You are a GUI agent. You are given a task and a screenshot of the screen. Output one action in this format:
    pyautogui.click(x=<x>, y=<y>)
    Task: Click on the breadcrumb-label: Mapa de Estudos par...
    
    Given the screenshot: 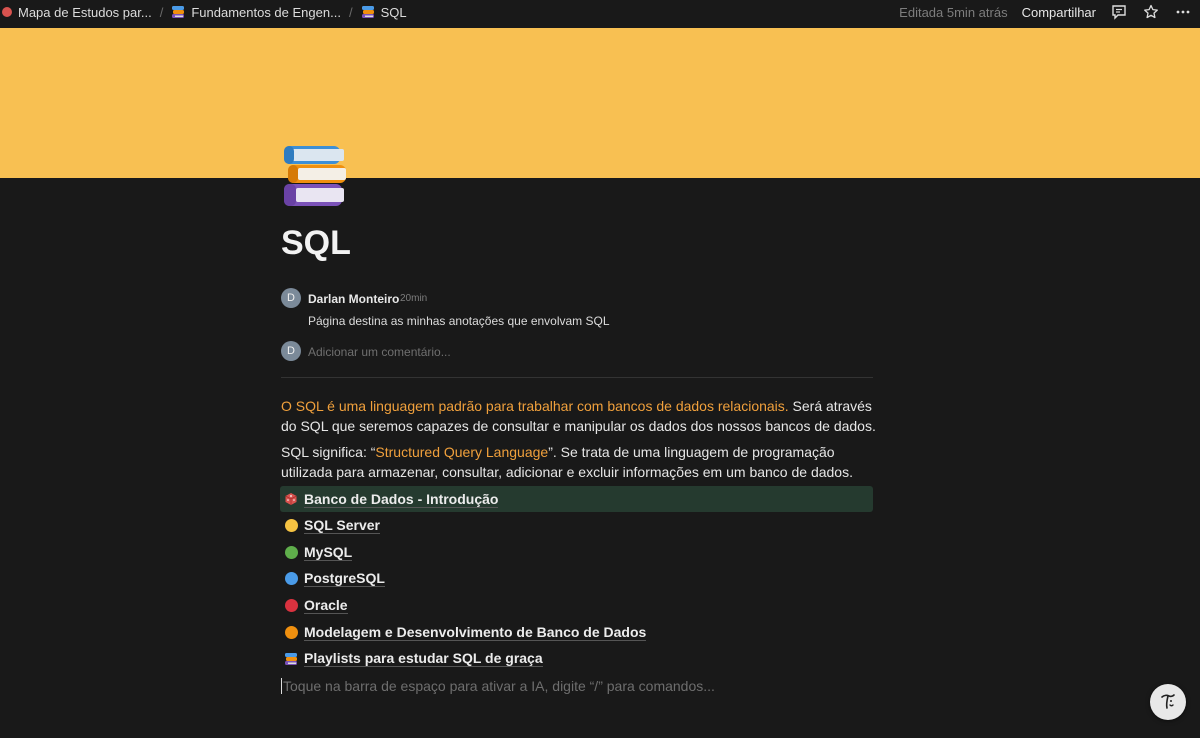 What is the action you would take?
    pyautogui.click(x=85, y=12)
    